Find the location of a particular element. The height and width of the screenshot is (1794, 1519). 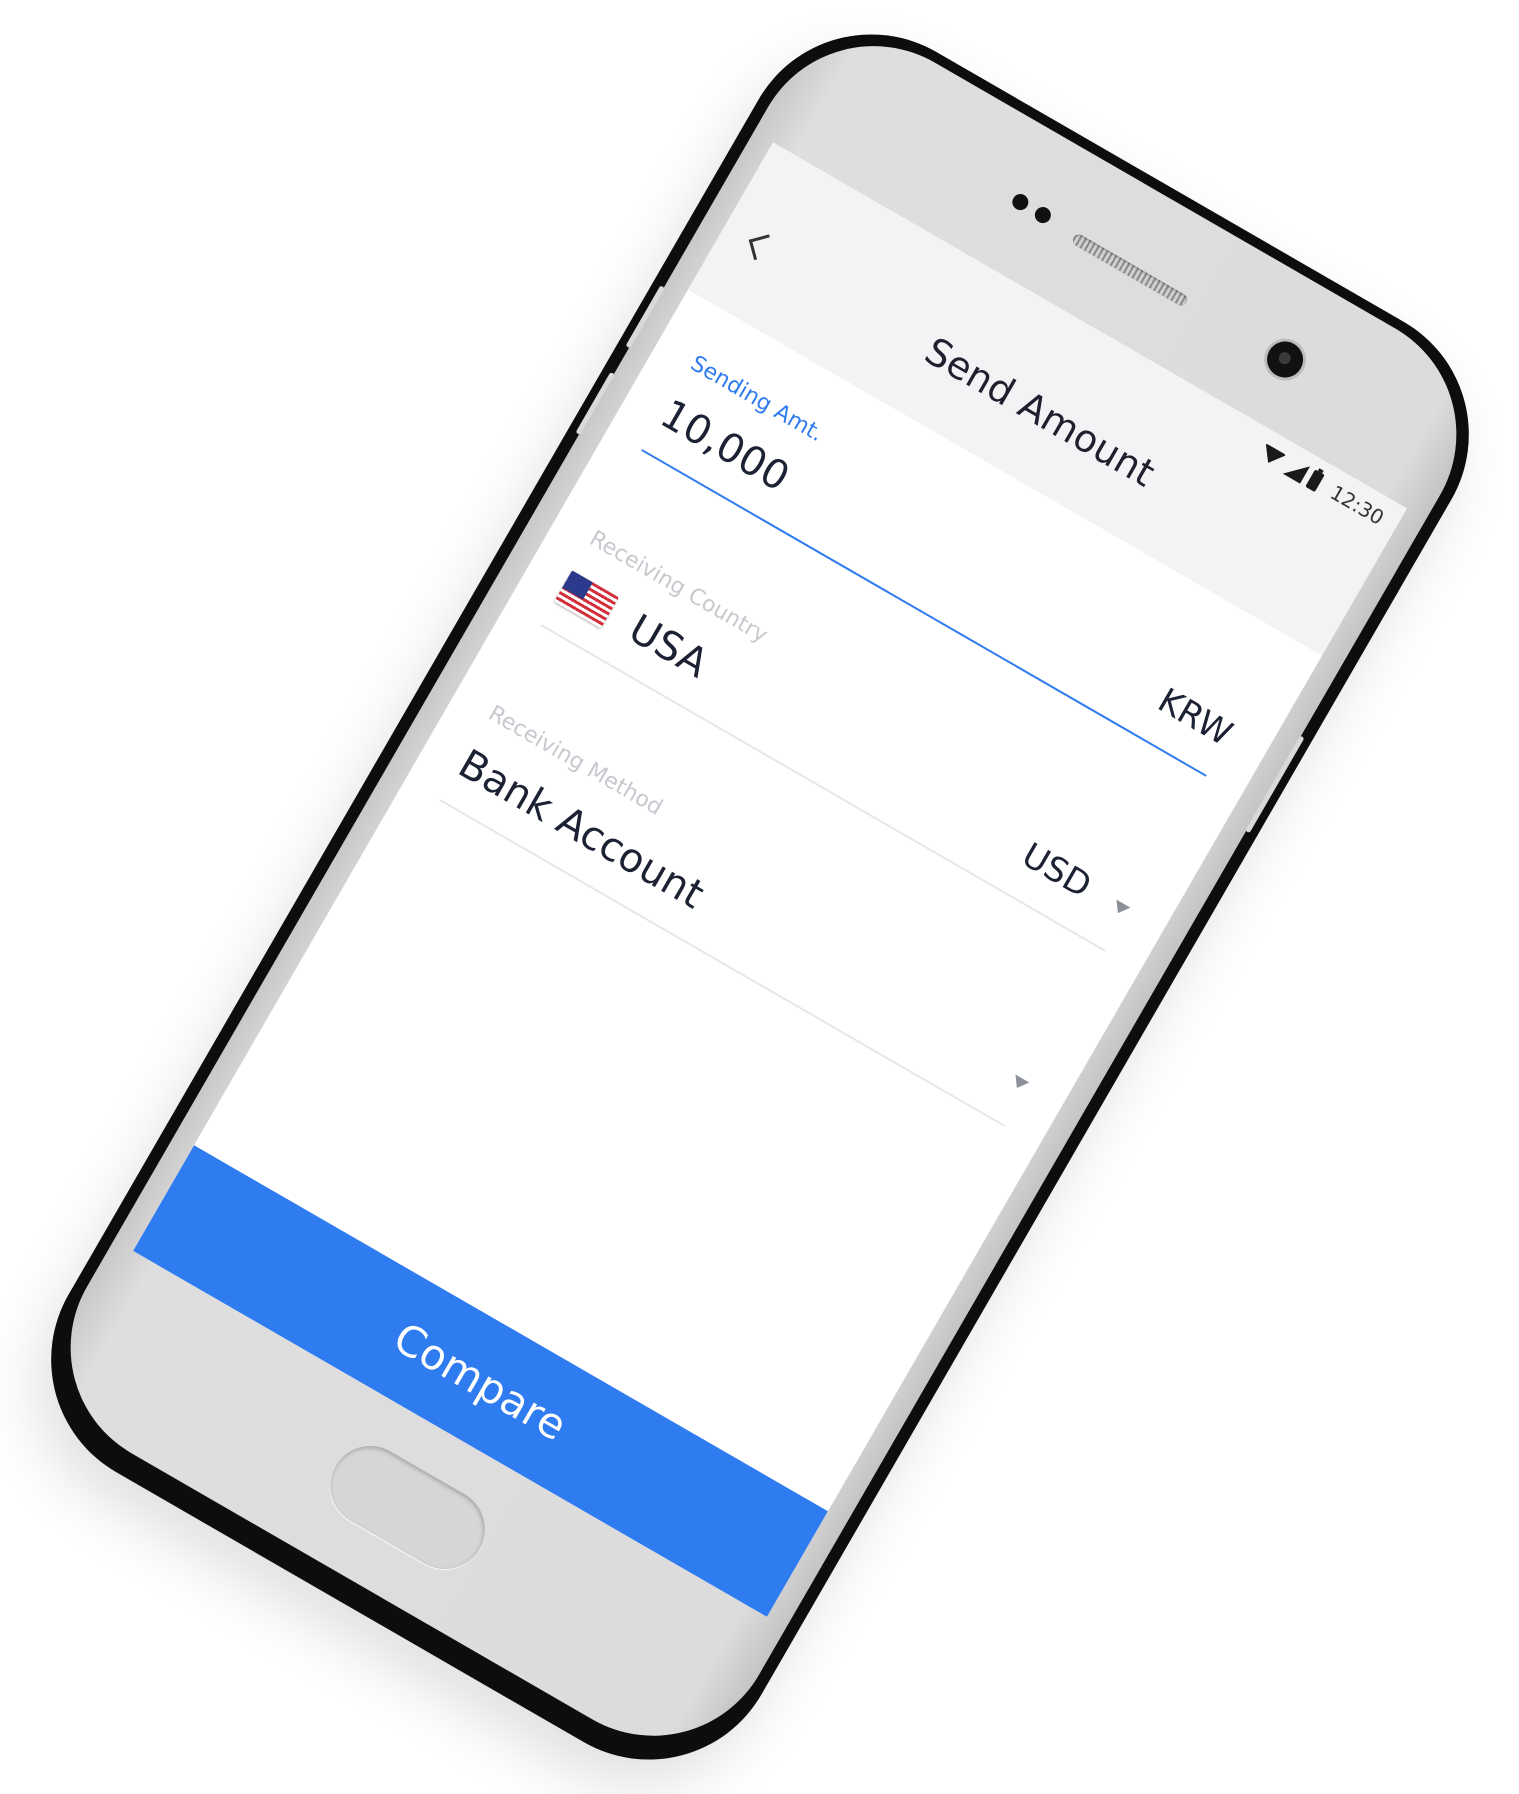

light-sensor is located at coordinates (1042, 215).